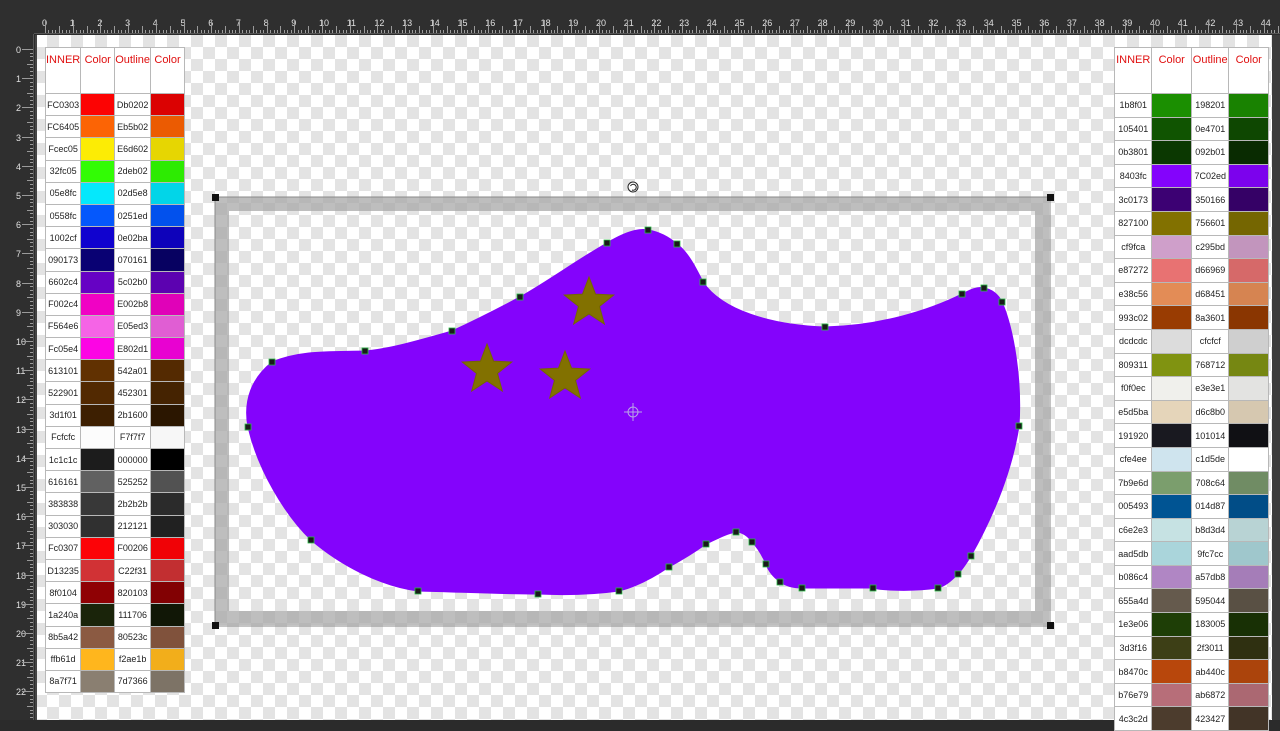 The height and width of the screenshot is (731, 1280). What do you see at coordinates (1276, 377) in the screenshot?
I see `vertical-scrollbar` at bounding box center [1276, 377].